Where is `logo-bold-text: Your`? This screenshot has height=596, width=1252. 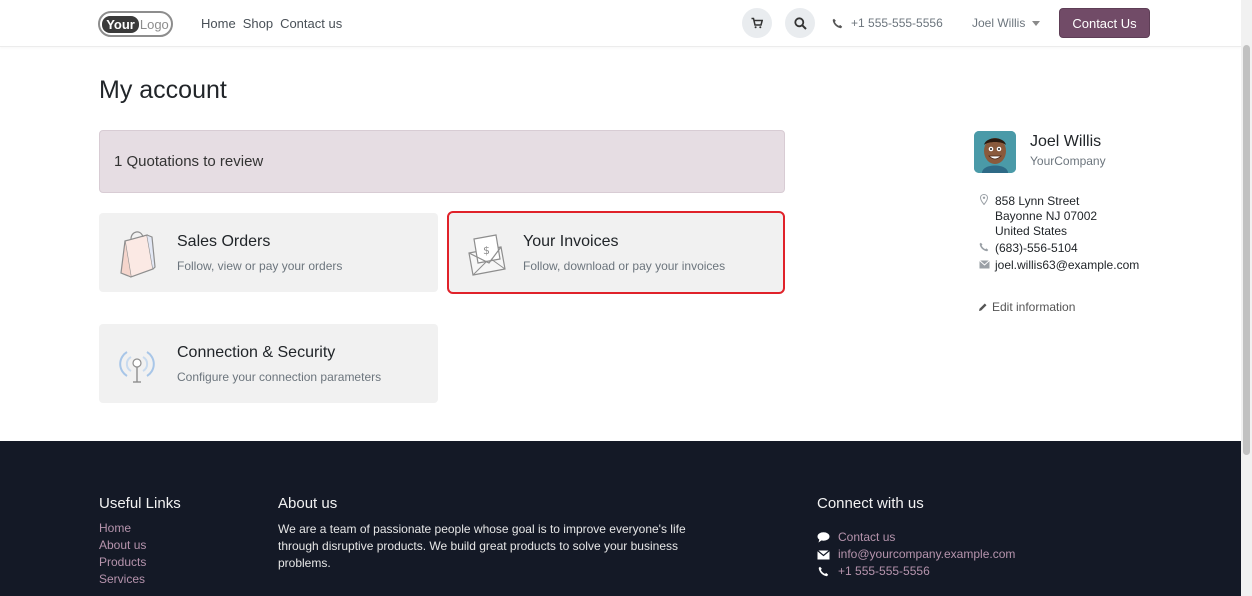 logo-bold-text: Your is located at coordinates (120, 24).